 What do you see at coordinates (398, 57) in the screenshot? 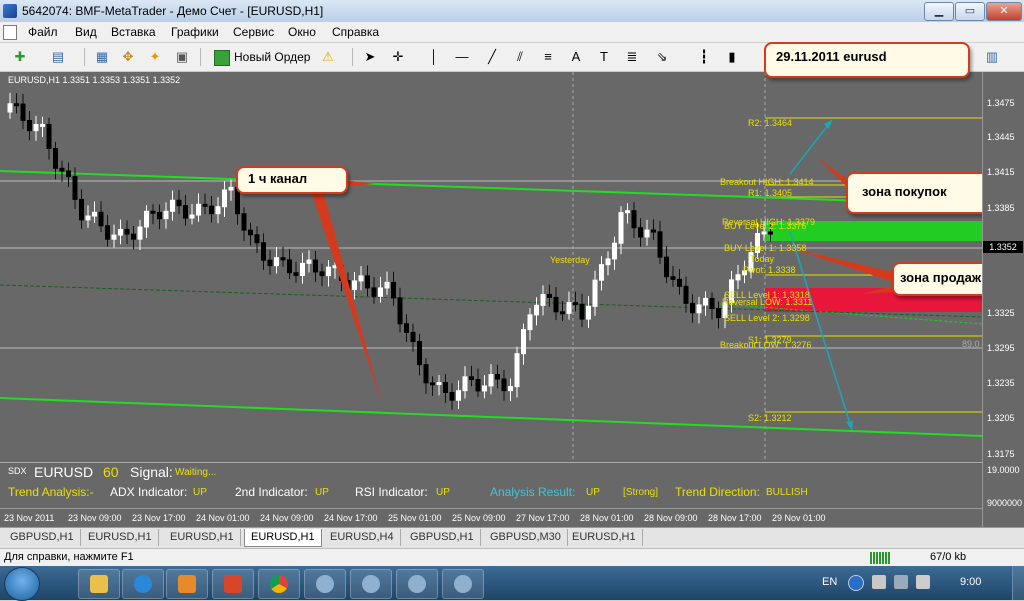
I see `crosshair-tool-button: ✛` at bounding box center [398, 57].